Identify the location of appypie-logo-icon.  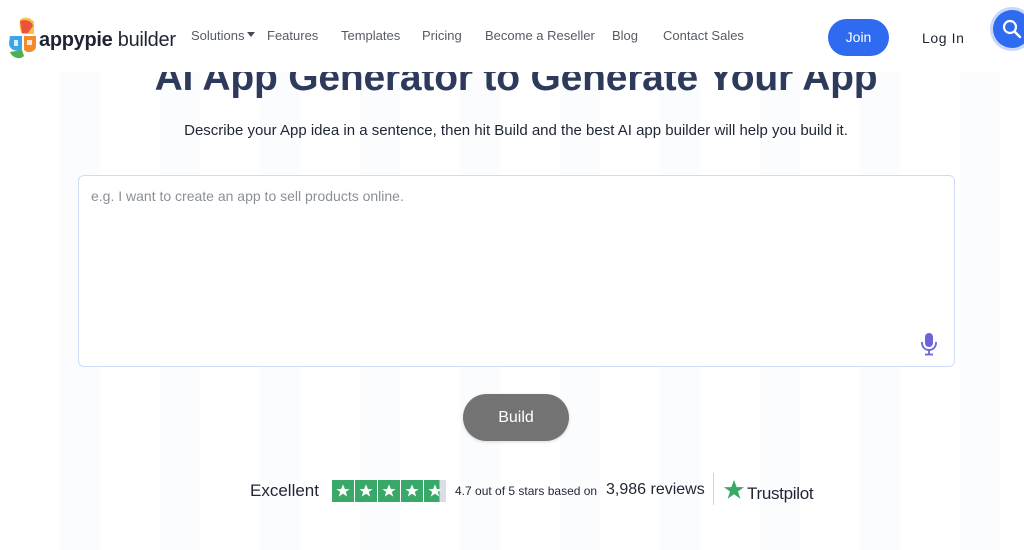
(22, 38).